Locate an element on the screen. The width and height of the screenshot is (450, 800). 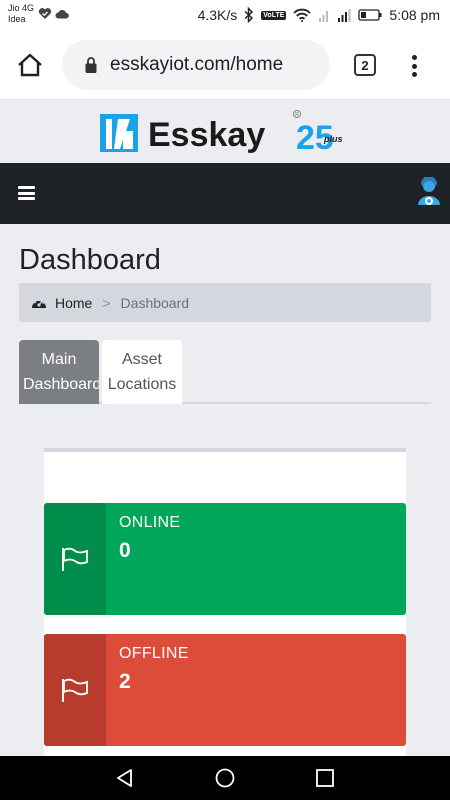
home-circle-icon is located at coordinates (225, 778).